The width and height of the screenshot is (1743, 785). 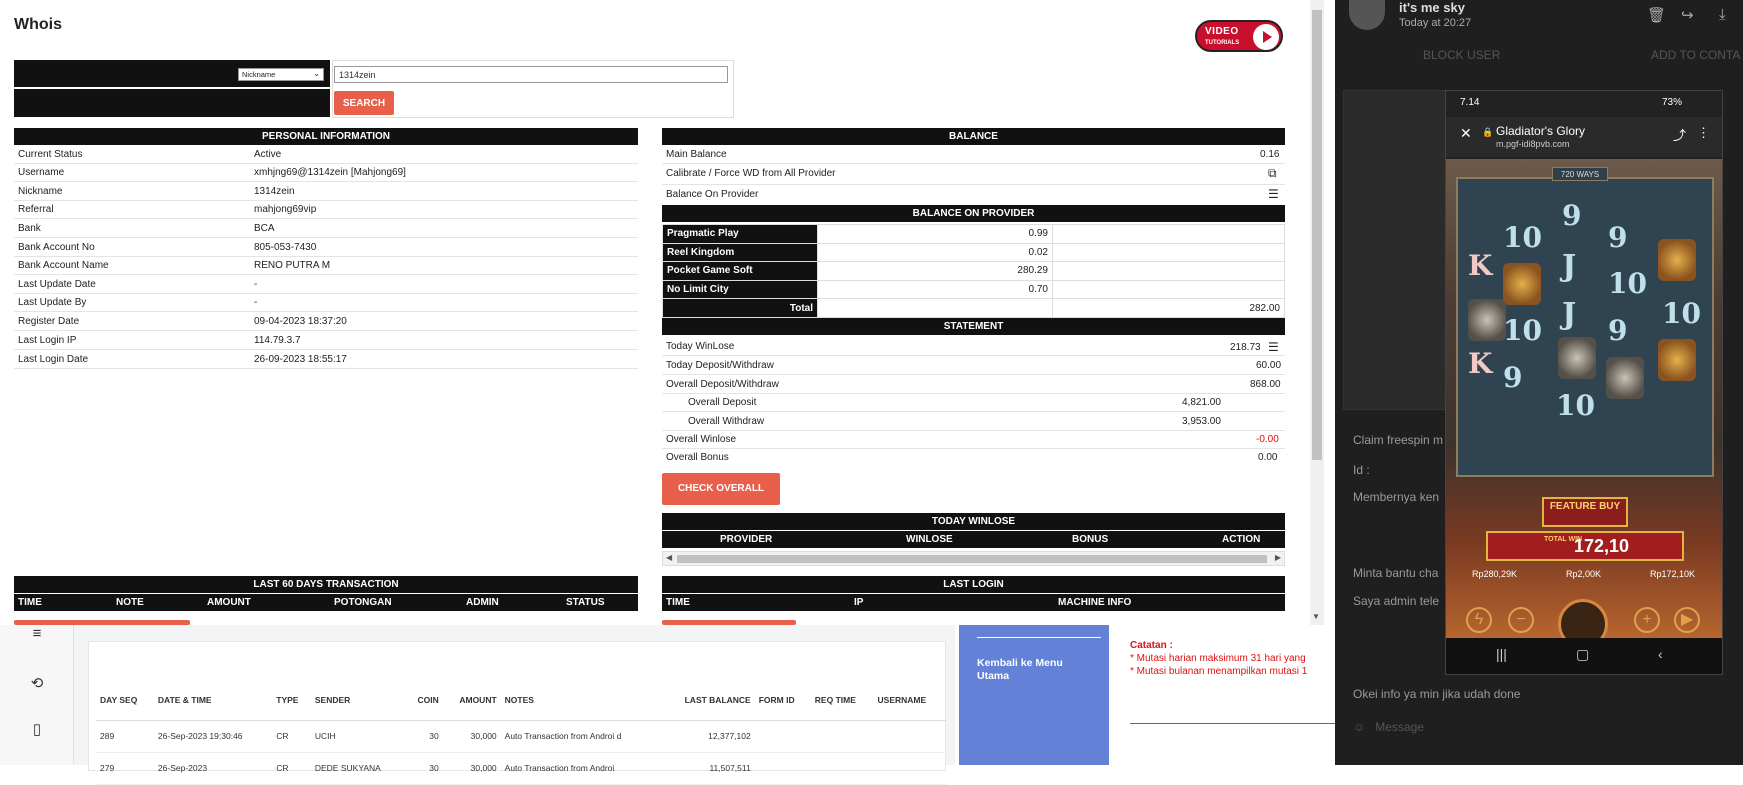 What do you see at coordinates (364, 103) in the screenshot?
I see `search-button: SEARCH` at bounding box center [364, 103].